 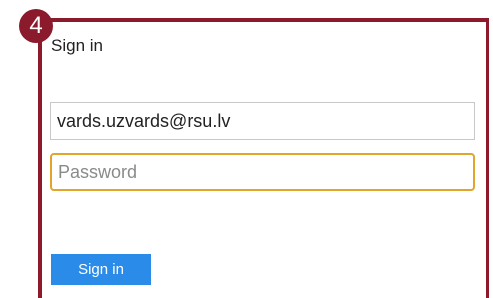 I want to click on step-number-badge: 4, so click(x=36, y=26).